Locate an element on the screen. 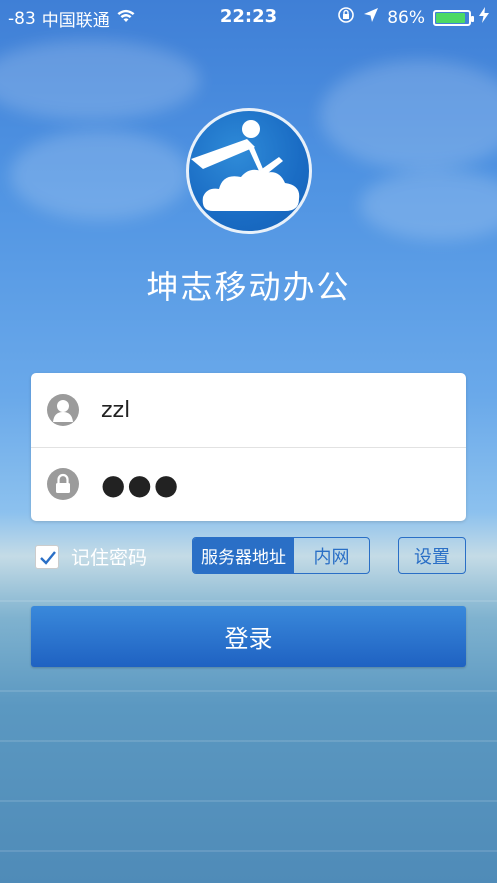 This screenshot has width=497, height=883. login-form: zzl ●●● is located at coordinates (248, 447).